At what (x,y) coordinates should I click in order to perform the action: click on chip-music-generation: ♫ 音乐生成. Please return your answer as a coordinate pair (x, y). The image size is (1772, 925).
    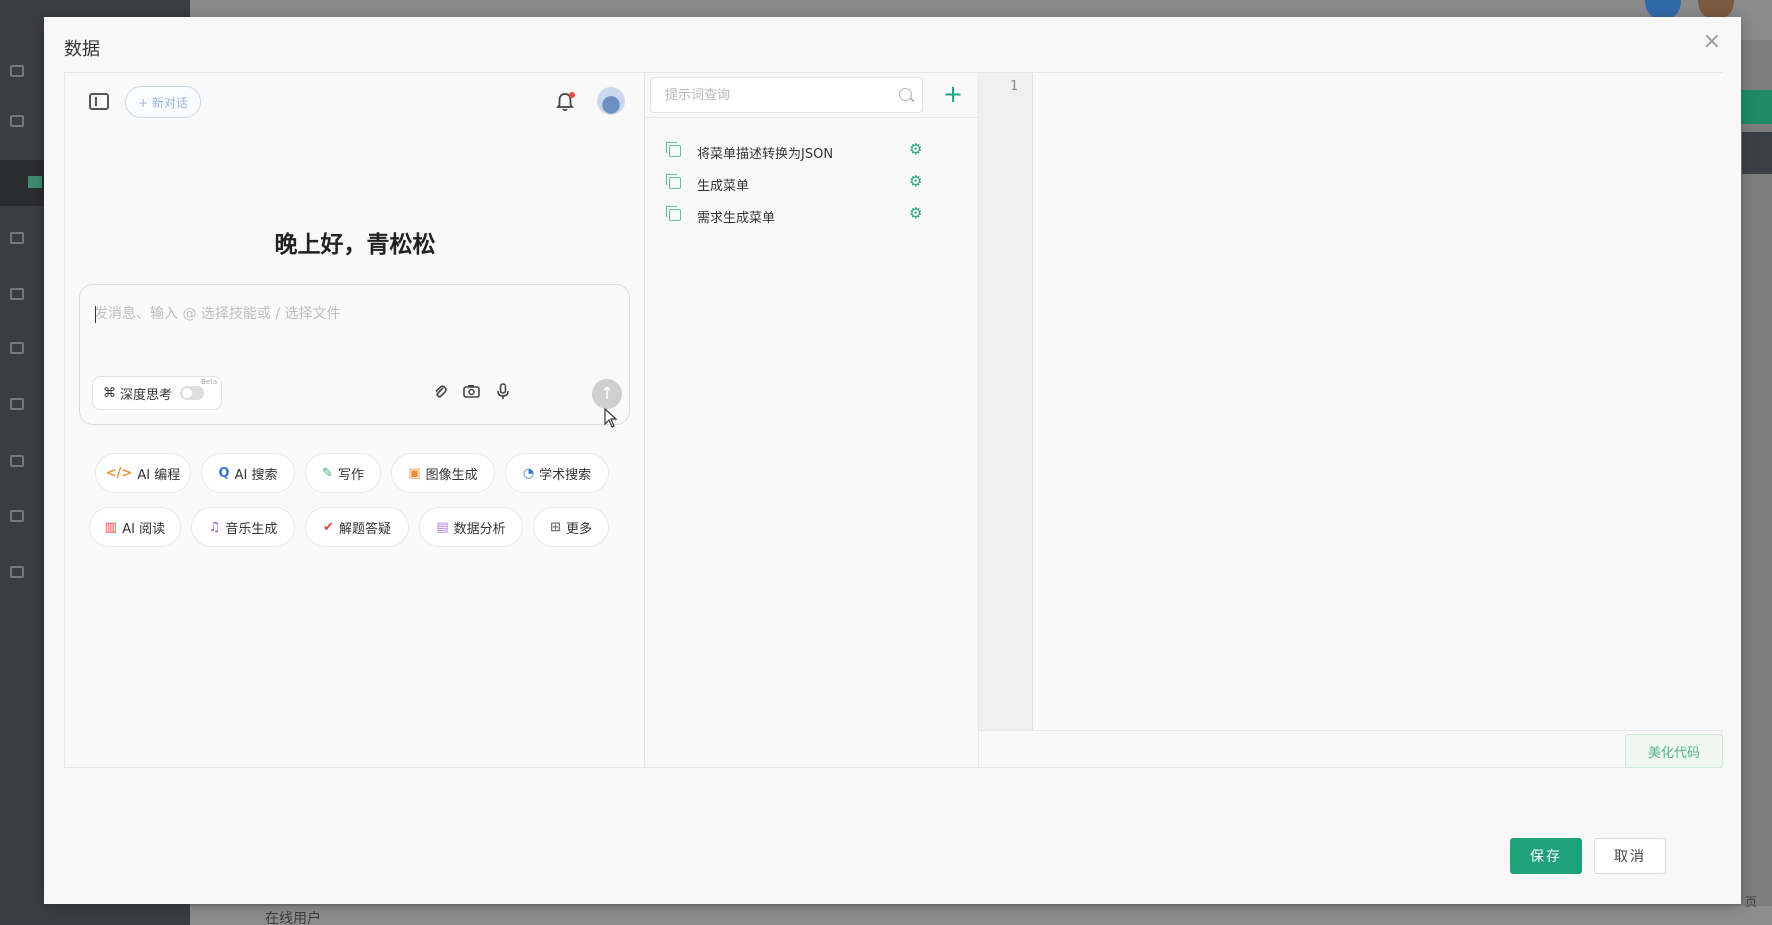
    Looking at the image, I should click on (243, 527).